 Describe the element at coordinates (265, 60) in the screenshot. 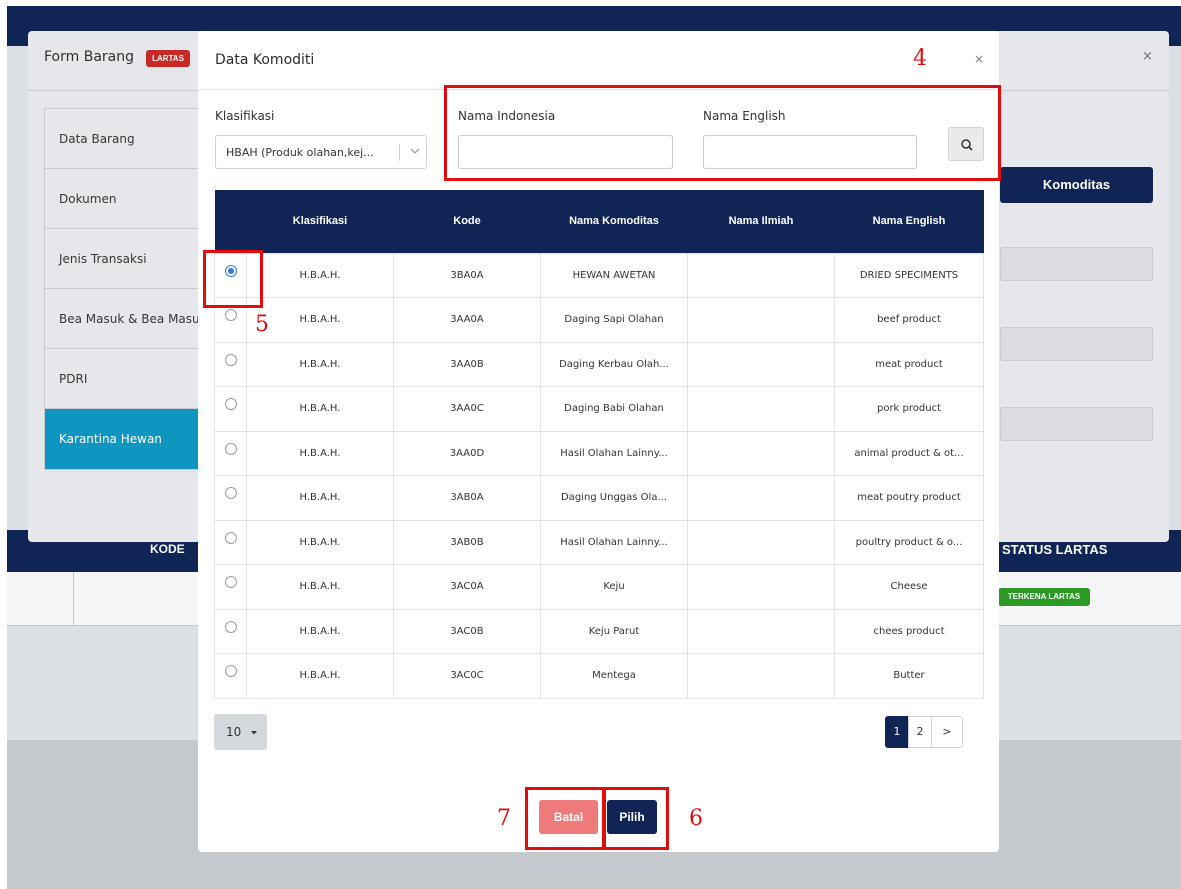

I see `dialog-title: Data Komoditi` at that location.